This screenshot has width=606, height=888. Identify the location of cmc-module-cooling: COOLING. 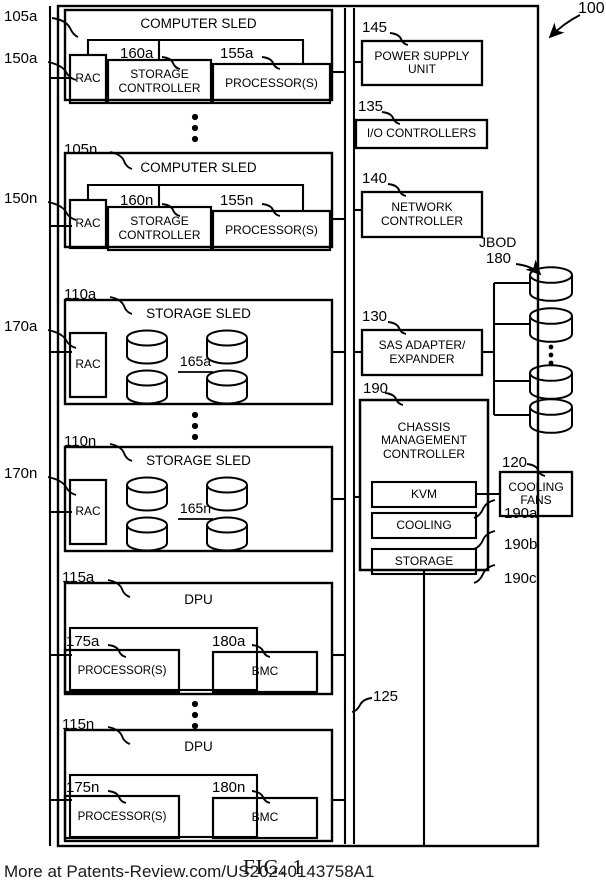
(424, 524).